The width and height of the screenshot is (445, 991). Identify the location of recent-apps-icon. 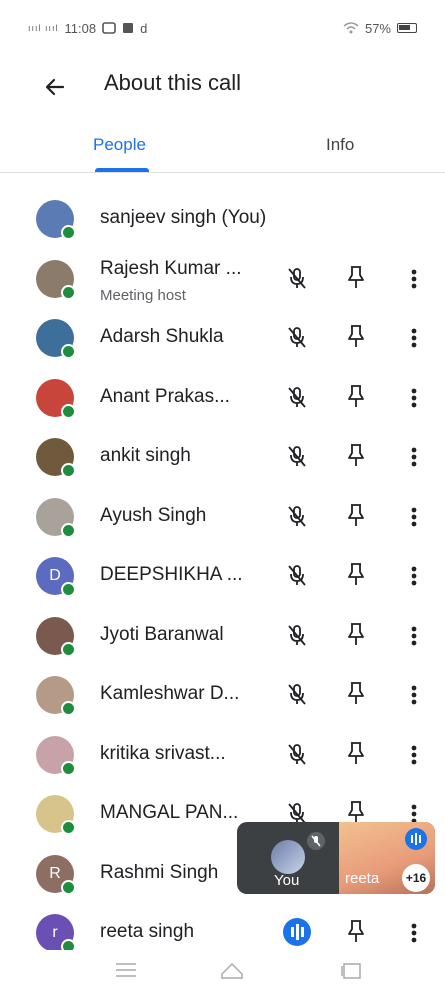
(352, 970).